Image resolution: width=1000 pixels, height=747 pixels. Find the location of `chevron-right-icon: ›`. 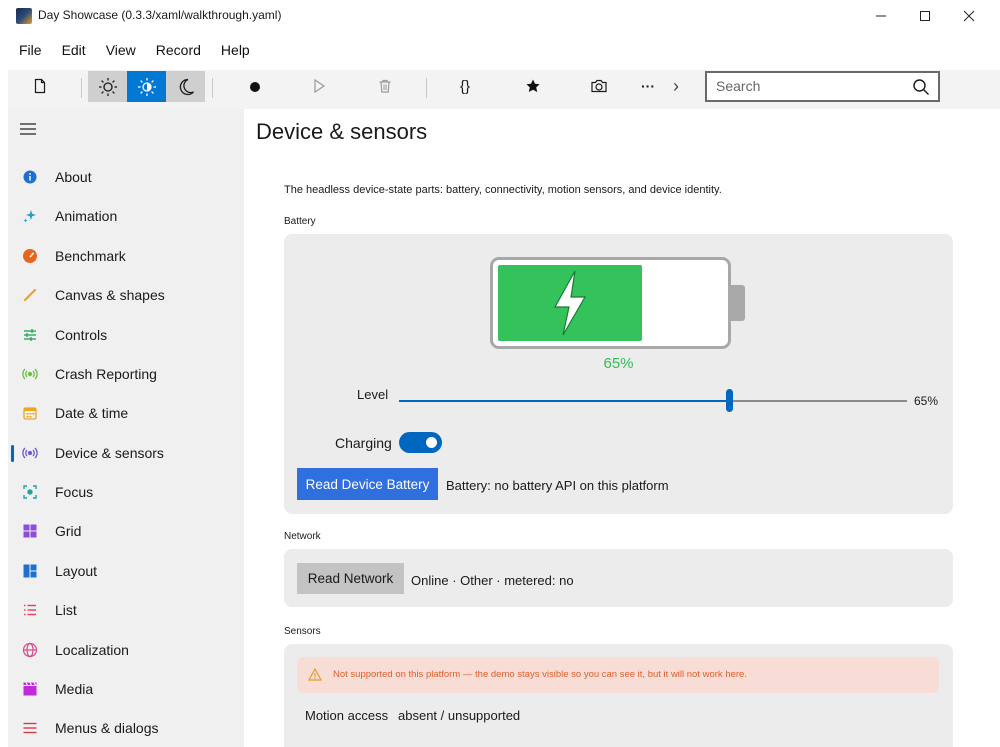

chevron-right-icon: › is located at coordinates (676, 85).